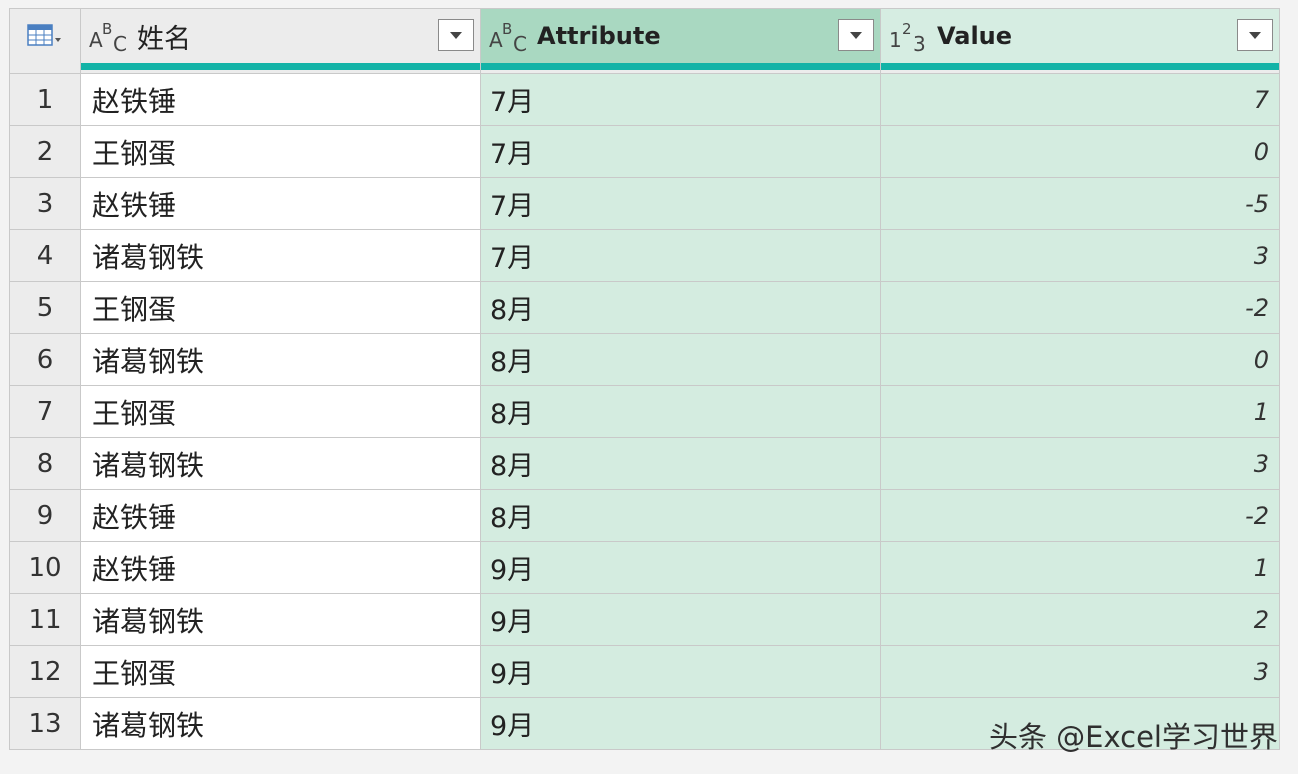 This screenshot has width=1298, height=774. What do you see at coordinates (45, 307) in the screenshot?
I see `row-number: 5` at bounding box center [45, 307].